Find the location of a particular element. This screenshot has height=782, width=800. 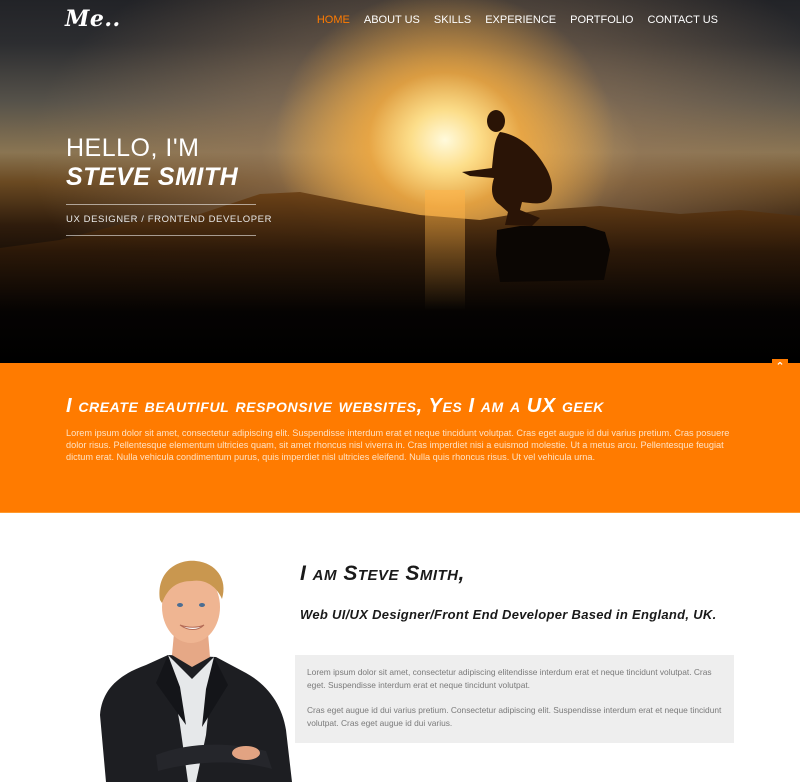

nav-experience: EXPERIENCE is located at coordinates (520, 20).